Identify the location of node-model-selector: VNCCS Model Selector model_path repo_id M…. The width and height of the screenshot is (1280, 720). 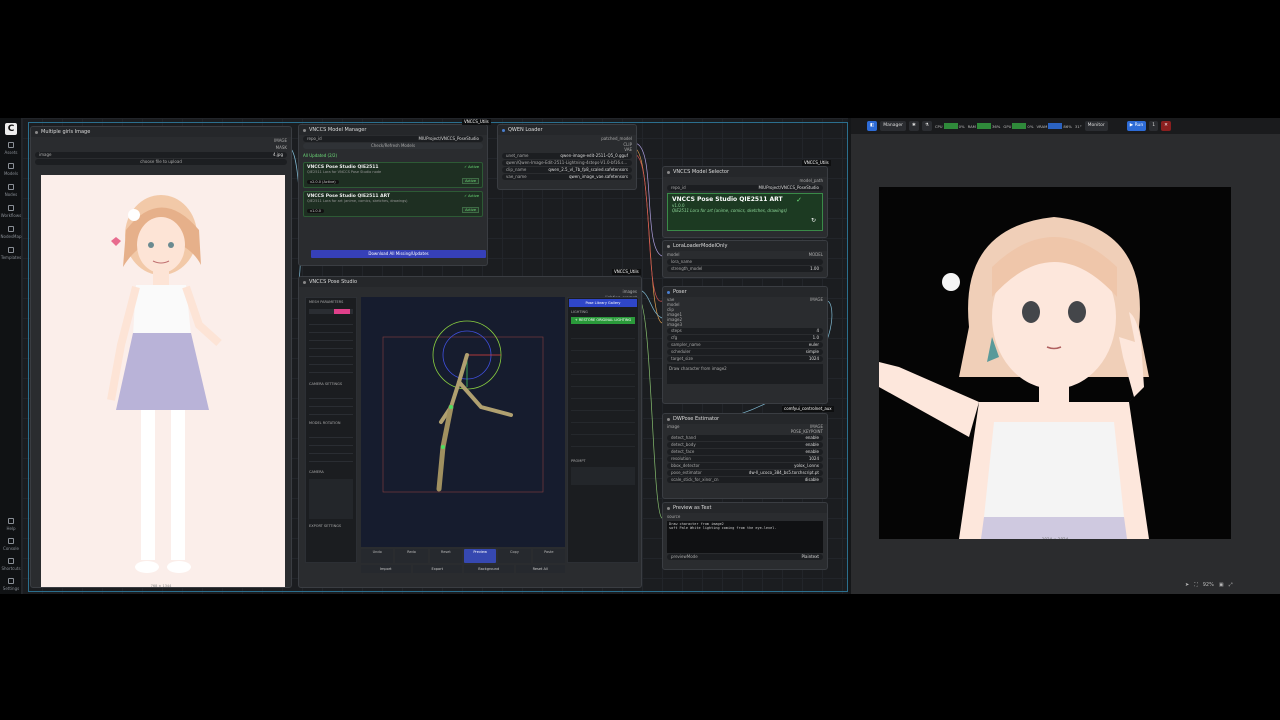
(745, 202).